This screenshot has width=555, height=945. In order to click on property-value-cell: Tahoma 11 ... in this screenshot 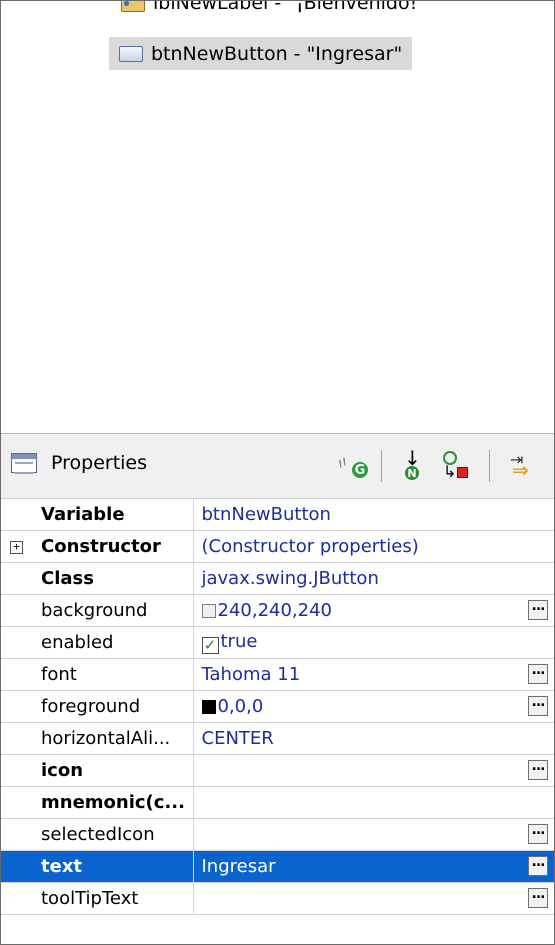, I will do `click(373, 674)`.